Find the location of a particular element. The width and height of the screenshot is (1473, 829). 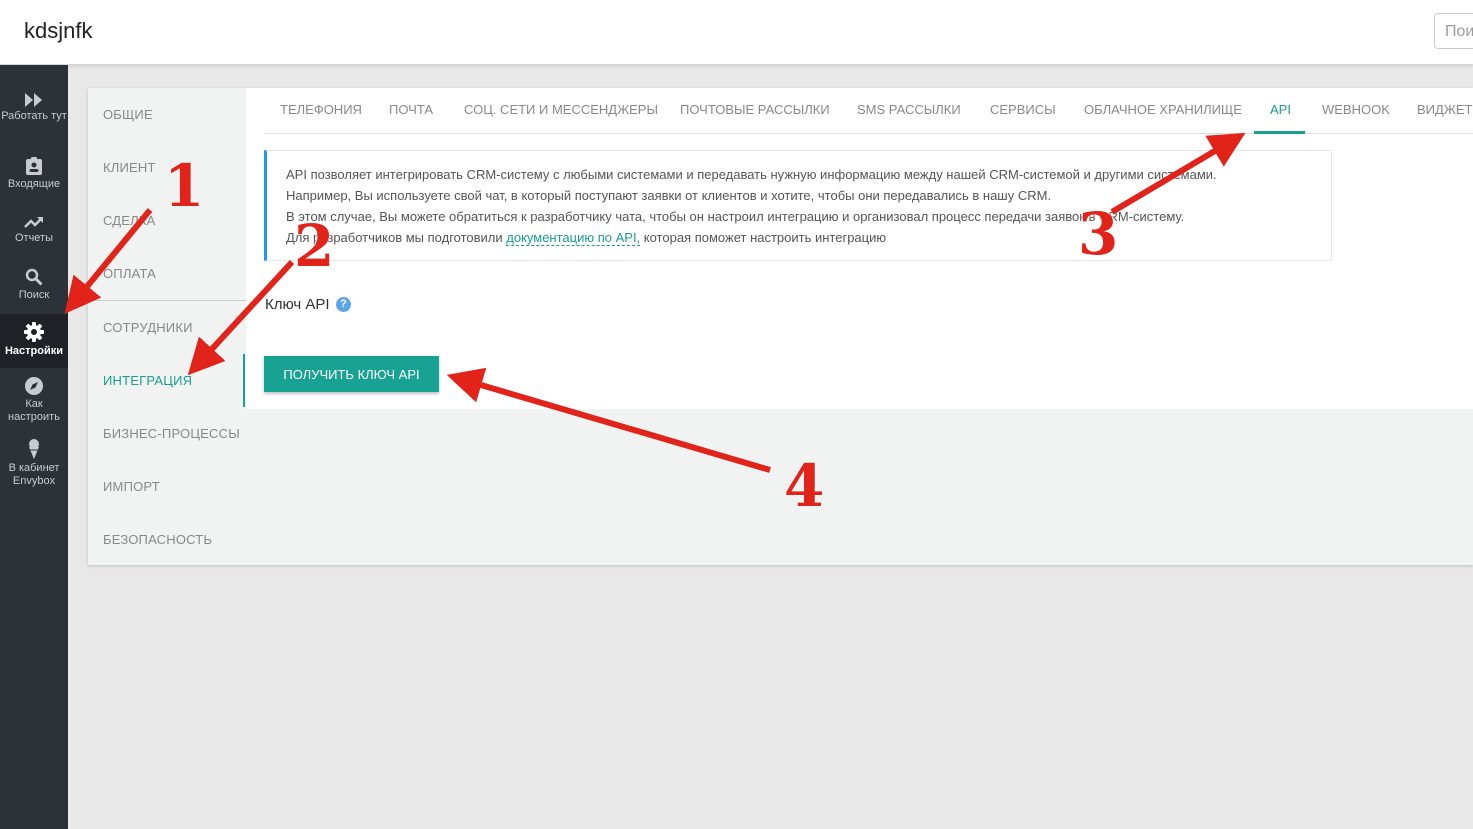

sidebar-item-label: В кабинет Envybox is located at coordinates (34, 474).